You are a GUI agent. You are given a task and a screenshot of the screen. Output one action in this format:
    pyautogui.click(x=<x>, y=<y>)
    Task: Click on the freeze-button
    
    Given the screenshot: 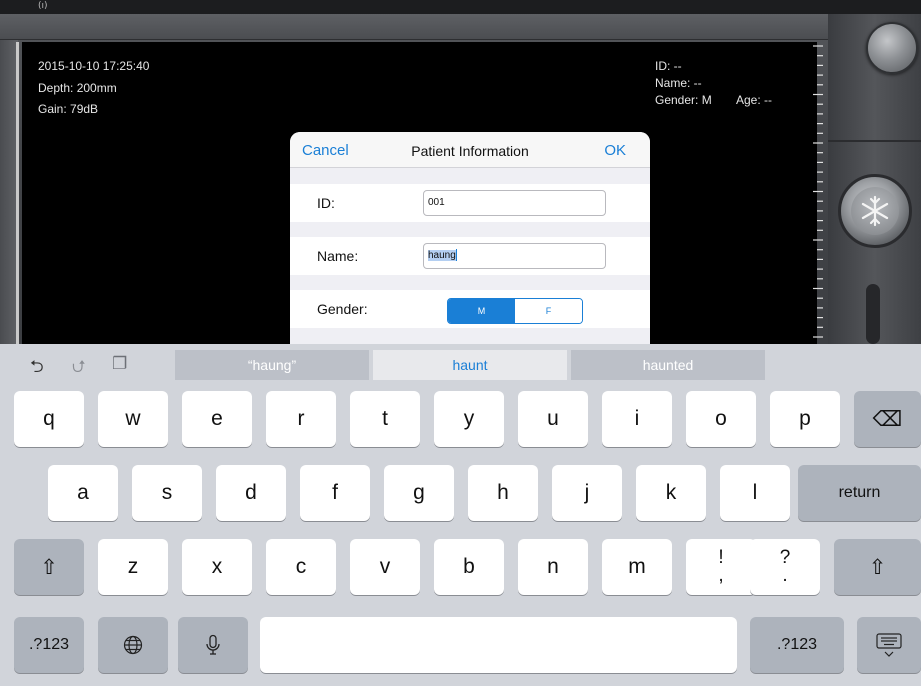 What is the action you would take?
    pyautogui.click(x=875, y=211)
    